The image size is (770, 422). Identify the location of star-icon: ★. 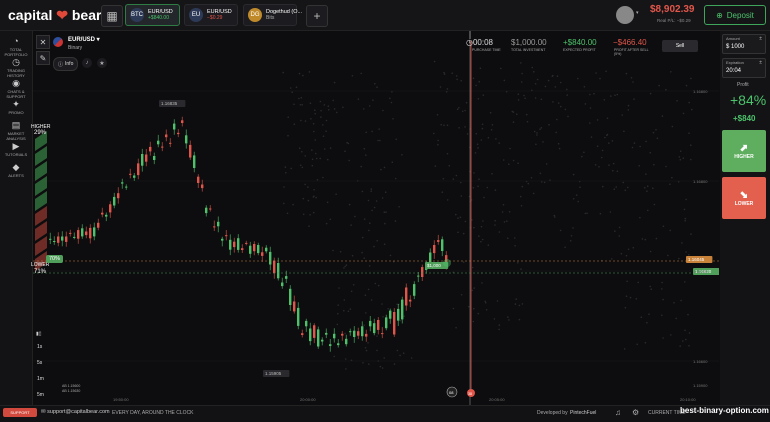
(102, 63).